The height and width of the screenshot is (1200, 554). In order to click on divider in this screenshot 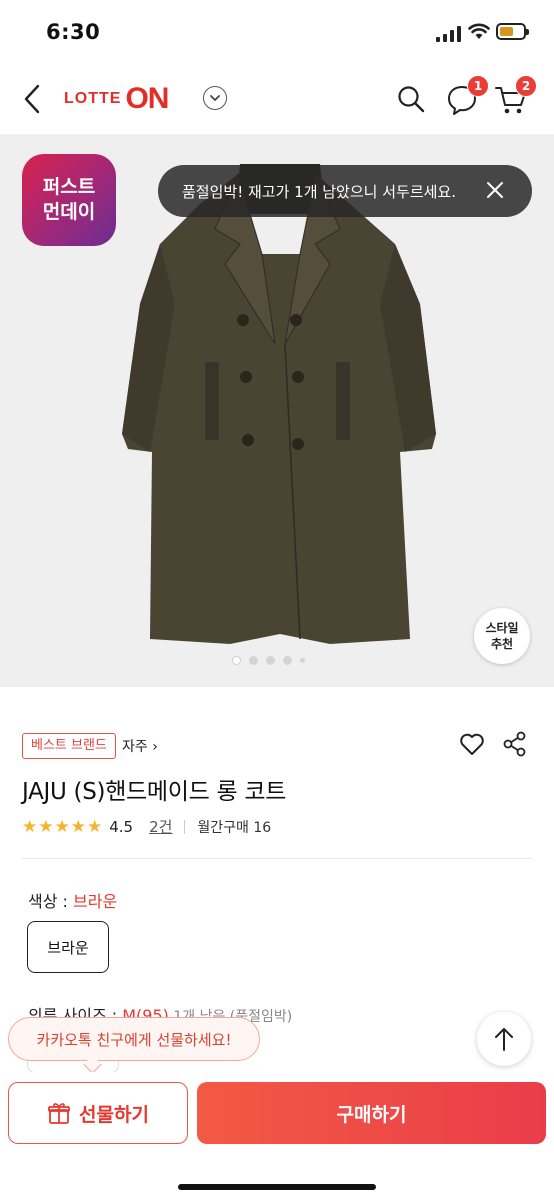, I will do `click(185, 826)`.